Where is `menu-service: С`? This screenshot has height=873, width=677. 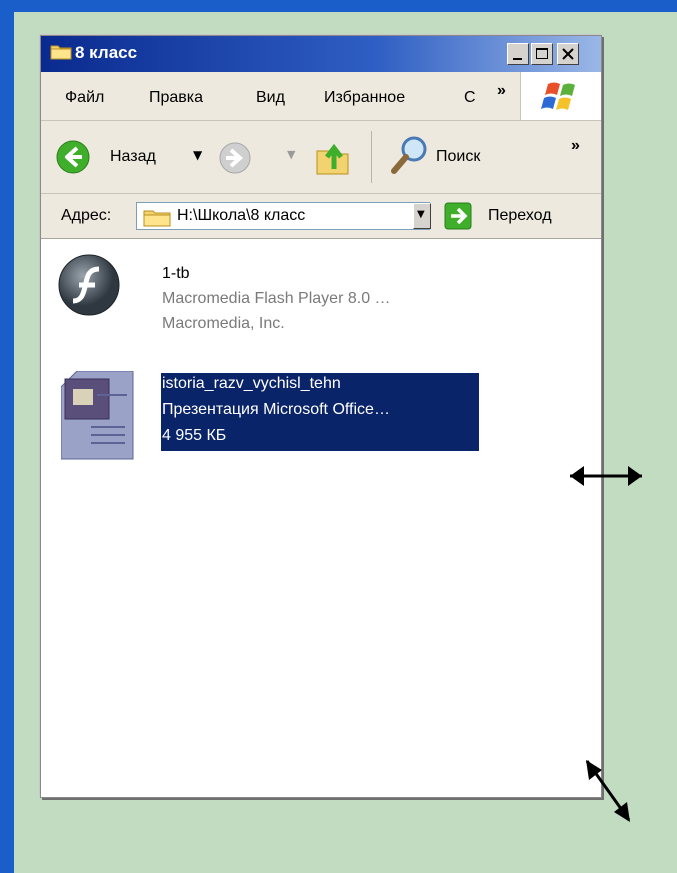
menu-service: С is located at coordinates (470, 98).